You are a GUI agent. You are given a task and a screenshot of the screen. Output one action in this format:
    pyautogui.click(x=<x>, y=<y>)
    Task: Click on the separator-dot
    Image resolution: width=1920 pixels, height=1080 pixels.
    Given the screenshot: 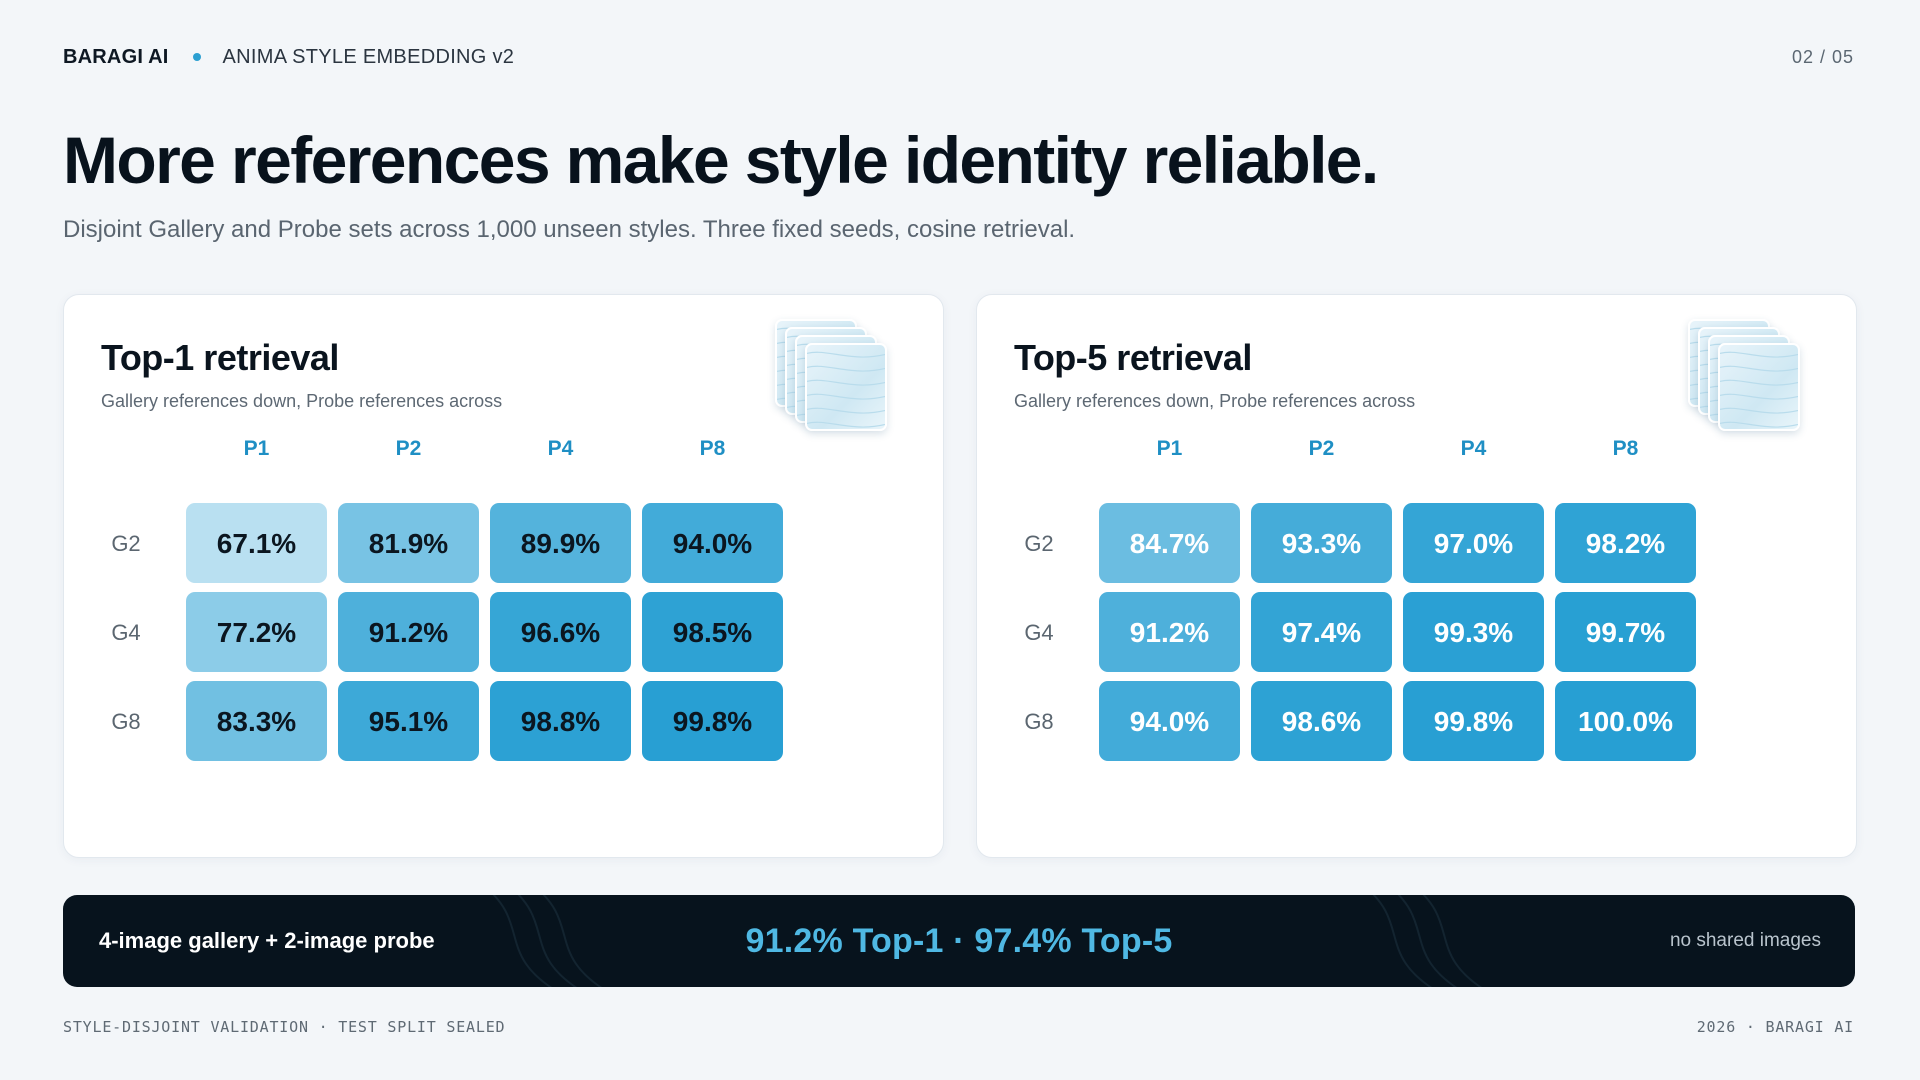 What is the action you would take?
    pyautogui.click(x=196, y=57)
    